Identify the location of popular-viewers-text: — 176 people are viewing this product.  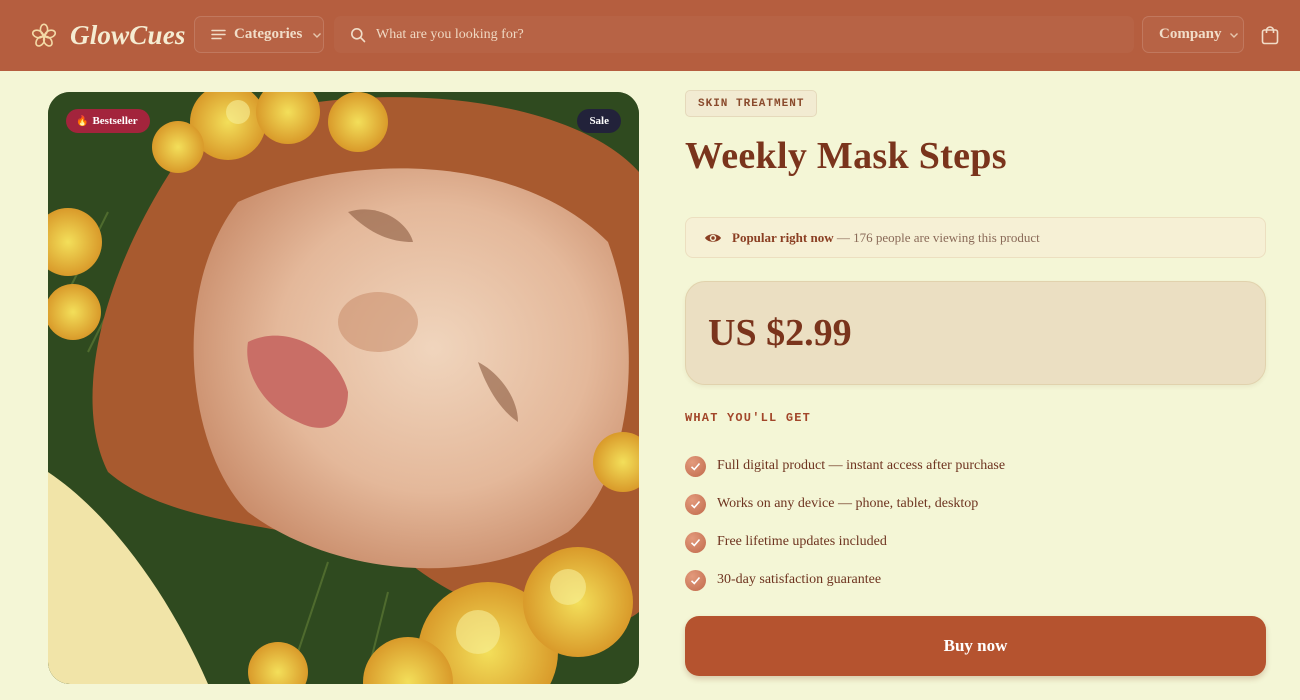
(938, 237).